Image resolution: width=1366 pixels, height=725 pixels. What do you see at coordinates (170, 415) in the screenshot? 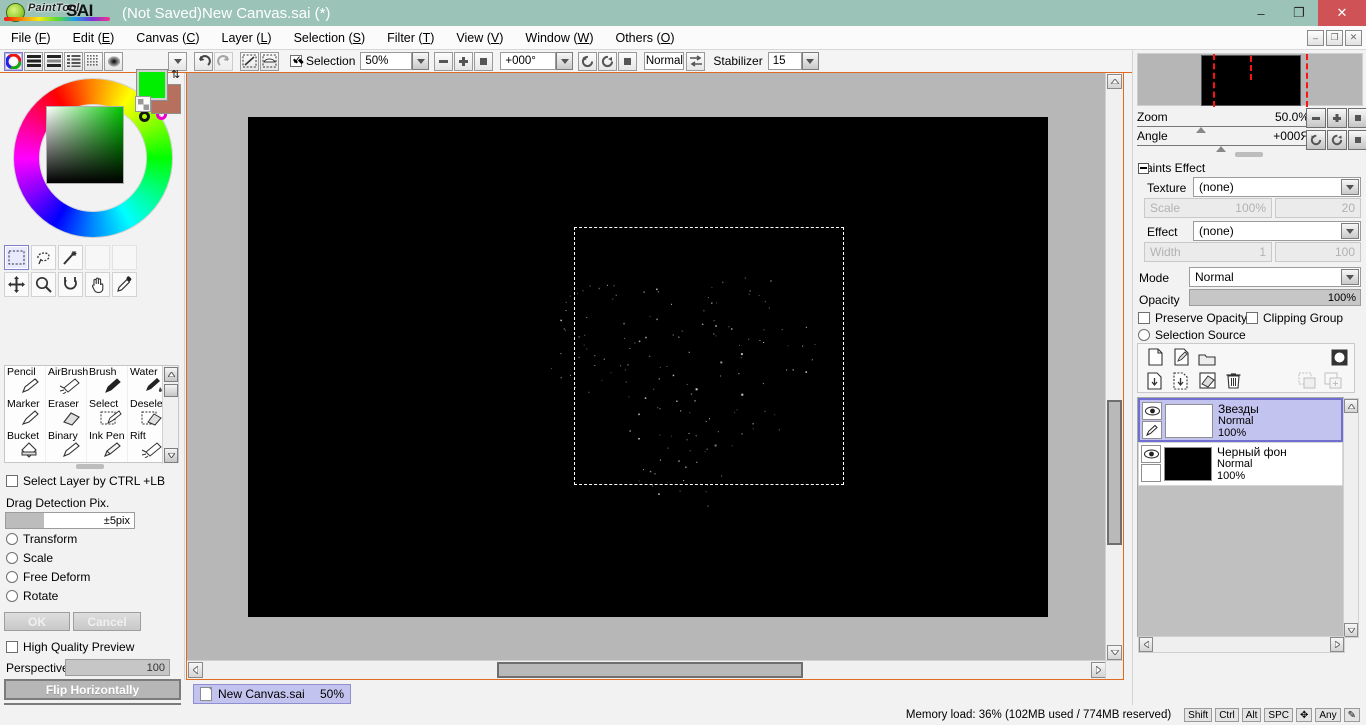
I see `brush-list-scrollbar` at bounding box center [170, 415].